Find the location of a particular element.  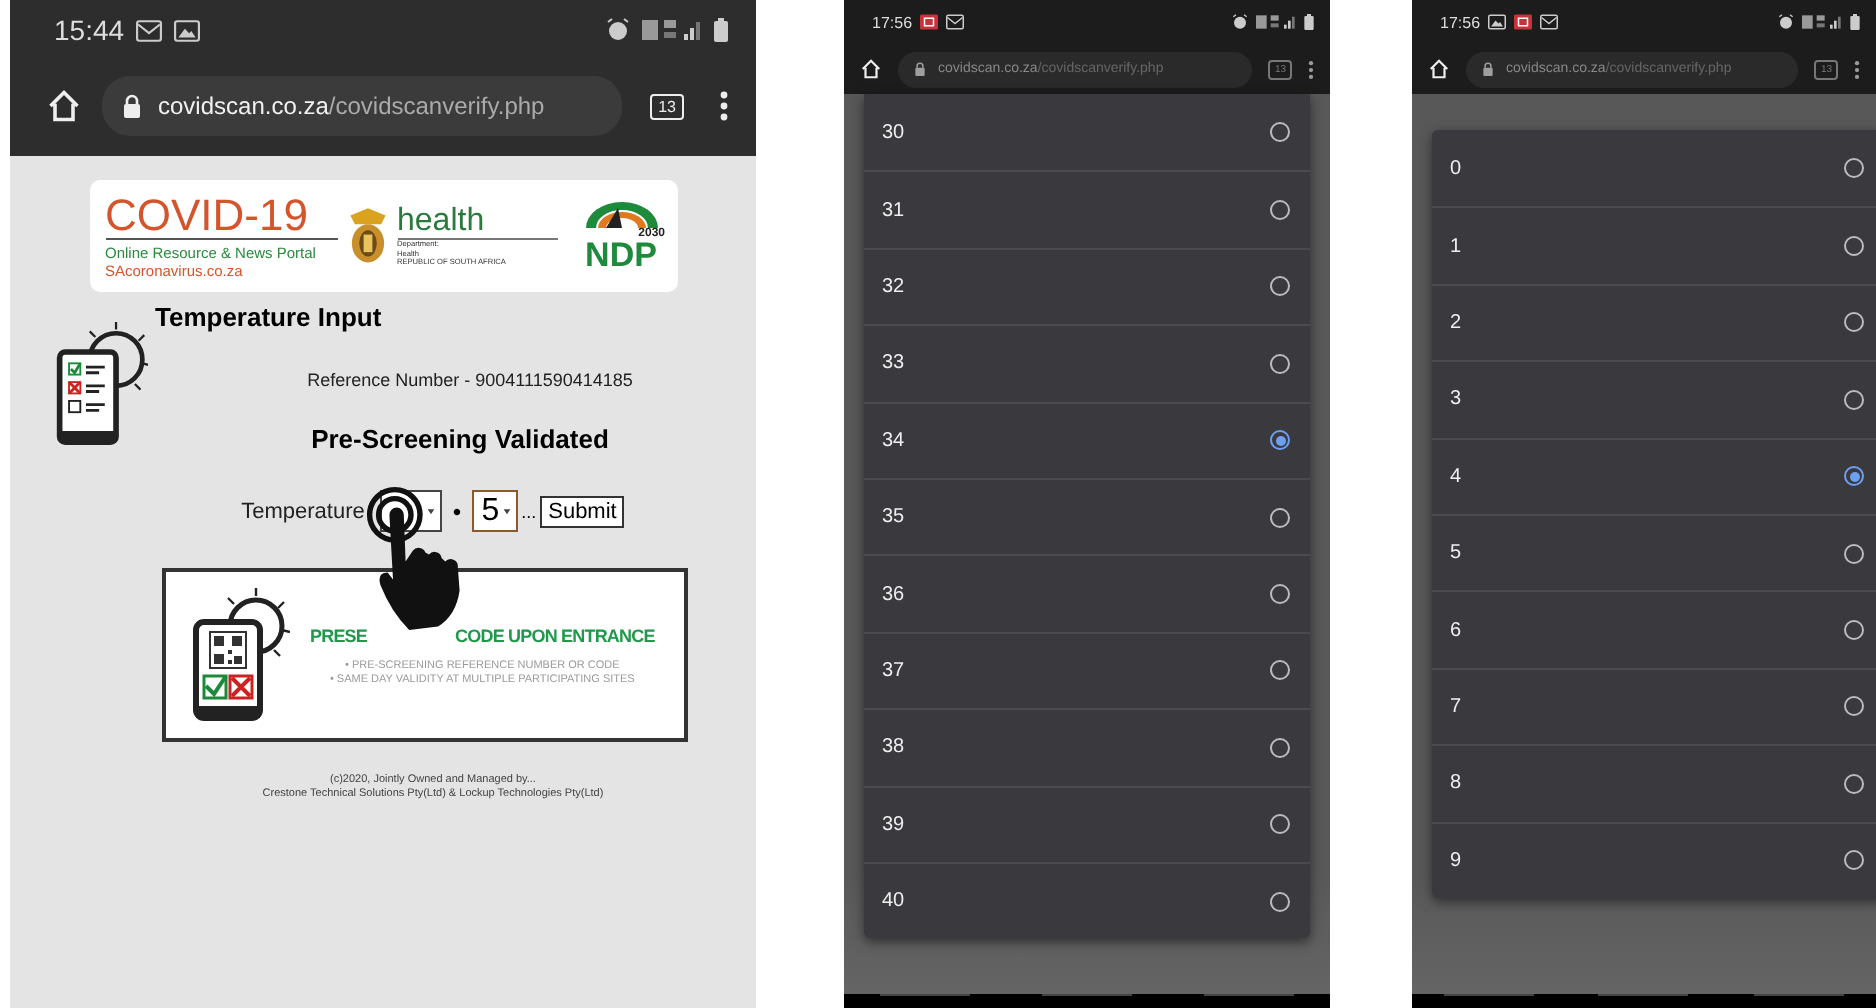

checklist-phone-drawing is located at coordinates (100, 384).